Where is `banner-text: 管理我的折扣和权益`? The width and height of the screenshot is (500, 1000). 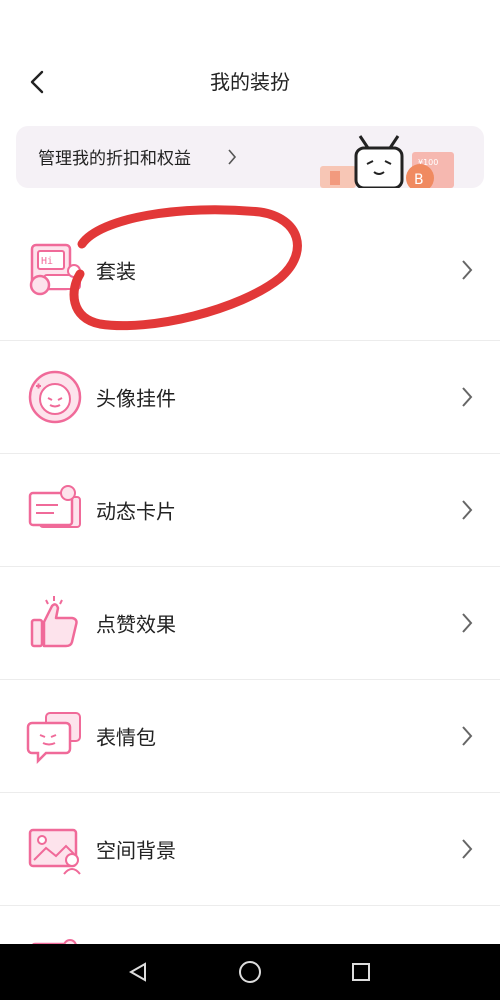
banner-text: 管理我的折扣和权益 is located at coordinates (114, 159).